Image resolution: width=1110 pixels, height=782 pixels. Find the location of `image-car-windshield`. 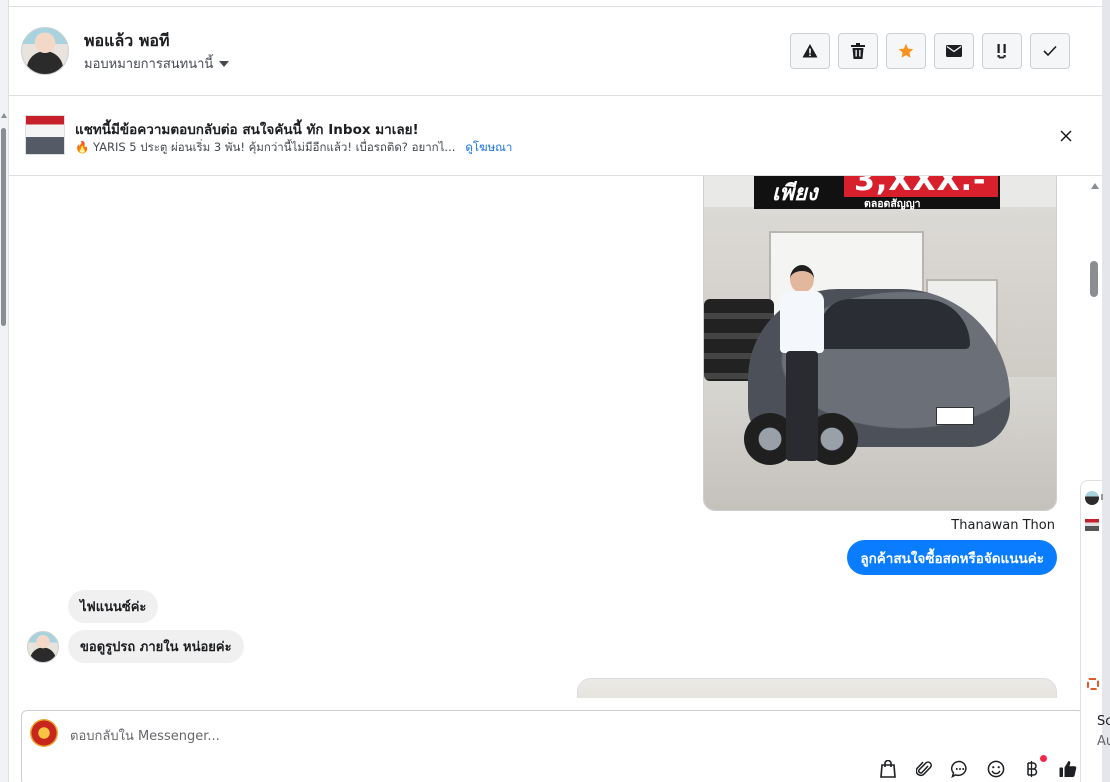

image-car-windshield is located at coordinates (895, 324).